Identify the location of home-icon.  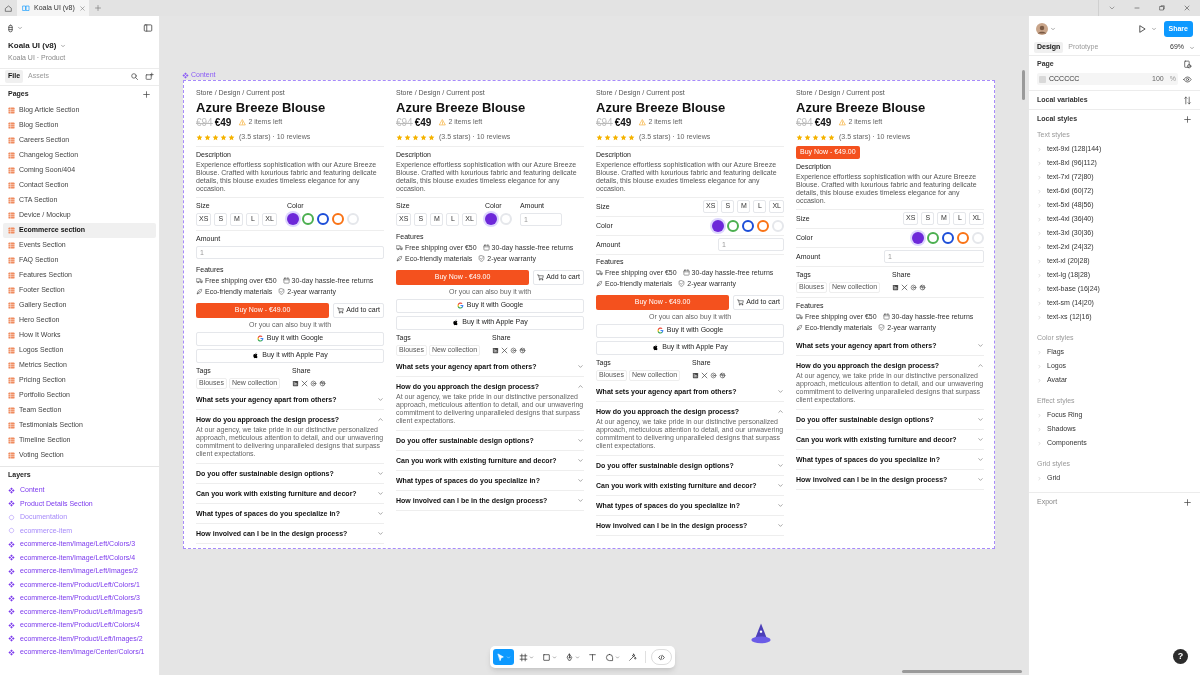
(8, 8).